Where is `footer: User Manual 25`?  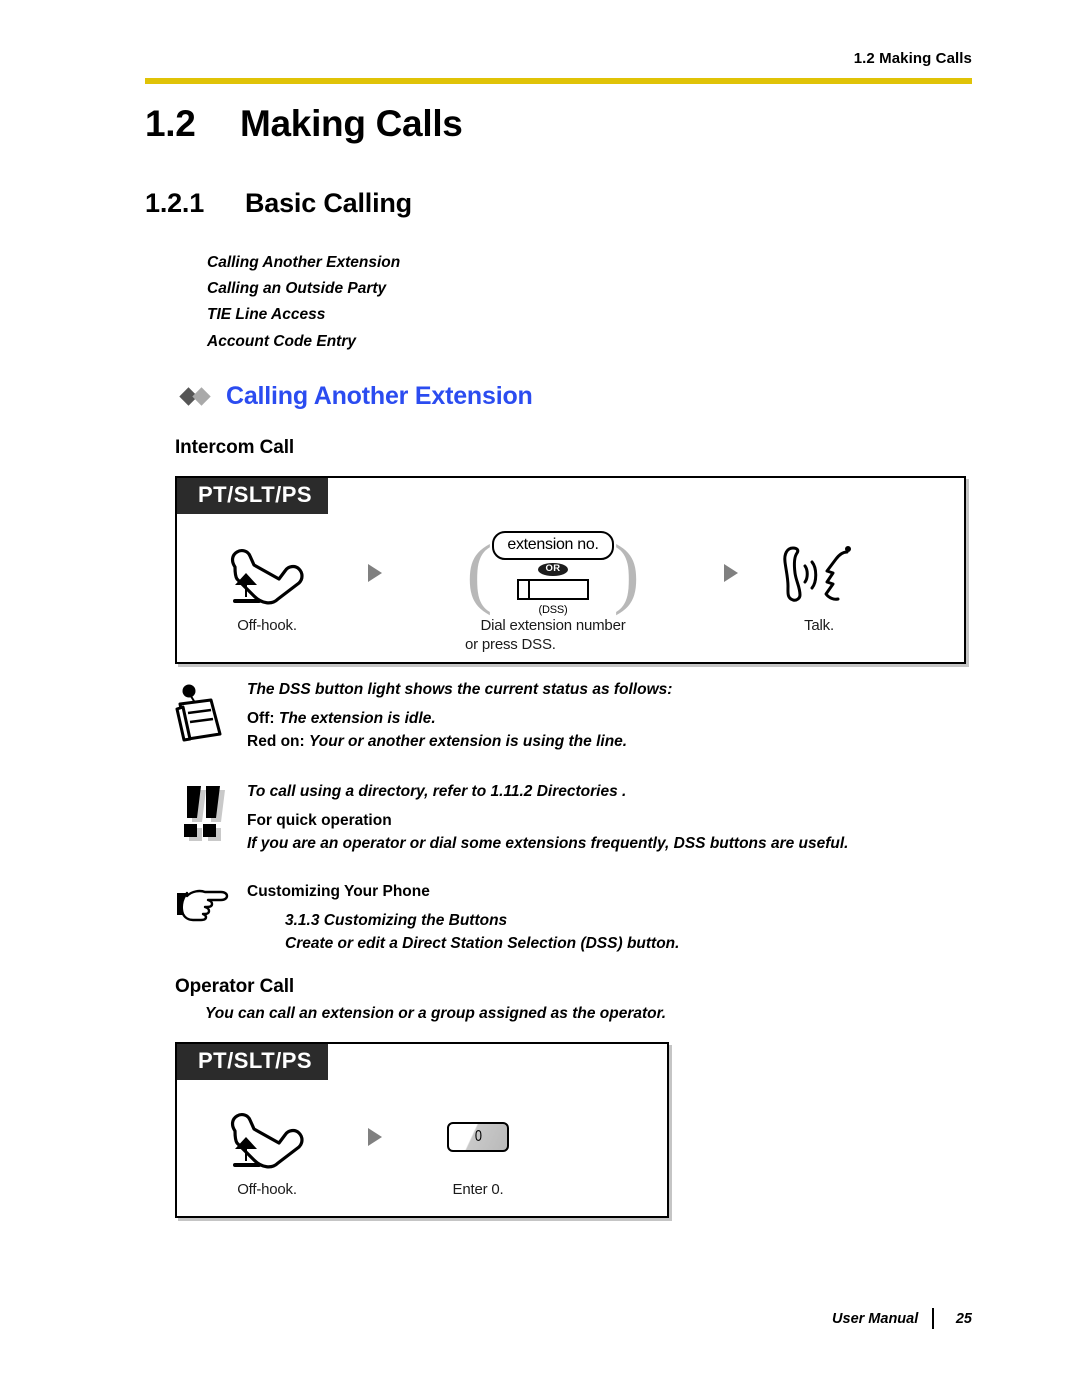 footer: User Manual 25 is located at coordinates (902, 1318).